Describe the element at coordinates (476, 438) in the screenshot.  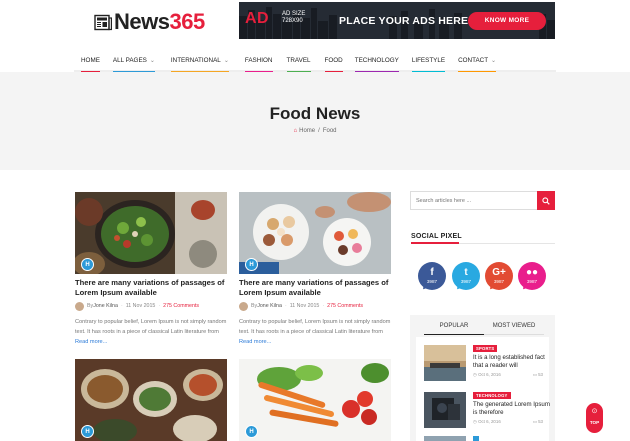
I see `post-category-tag` at that location.